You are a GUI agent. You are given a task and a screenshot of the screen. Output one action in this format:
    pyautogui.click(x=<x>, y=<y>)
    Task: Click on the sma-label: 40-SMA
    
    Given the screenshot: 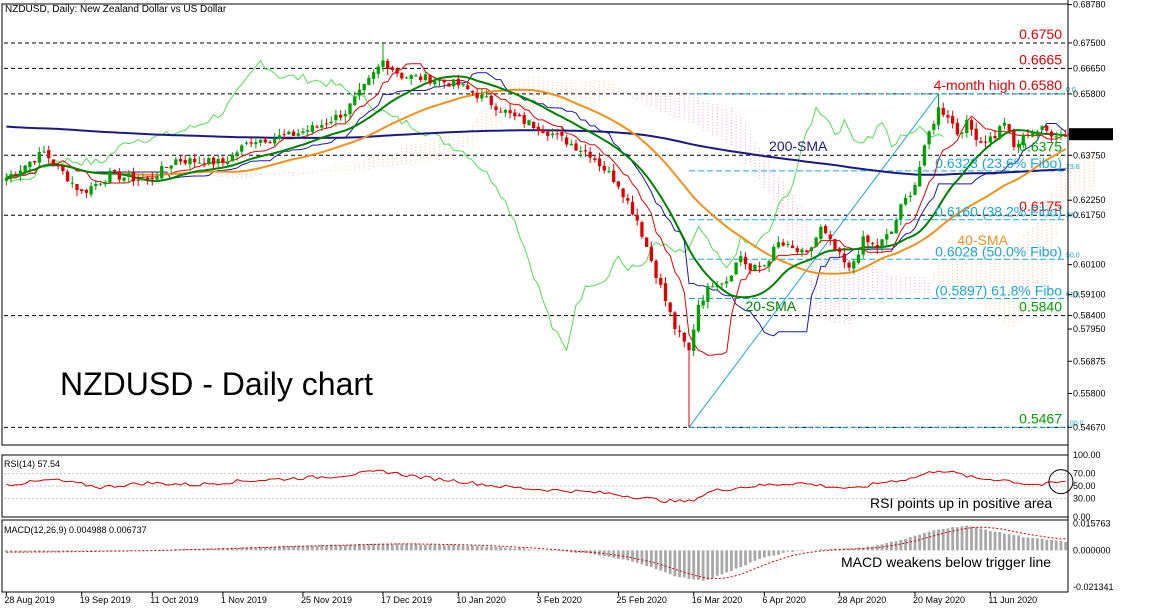 What is the action you would take?
    pyautogui.click(x=982, y=240)
    